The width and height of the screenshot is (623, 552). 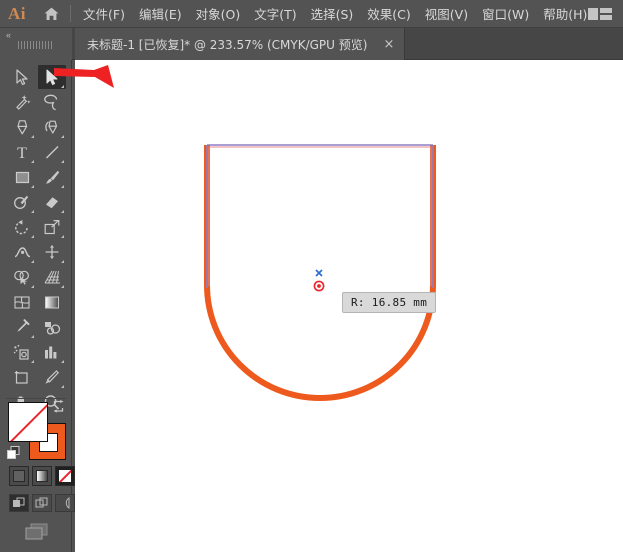 What do you see at coordinates (42, 476) in the screenshot?
I see `color-mode-gradient` at bounding box center [42, 476].